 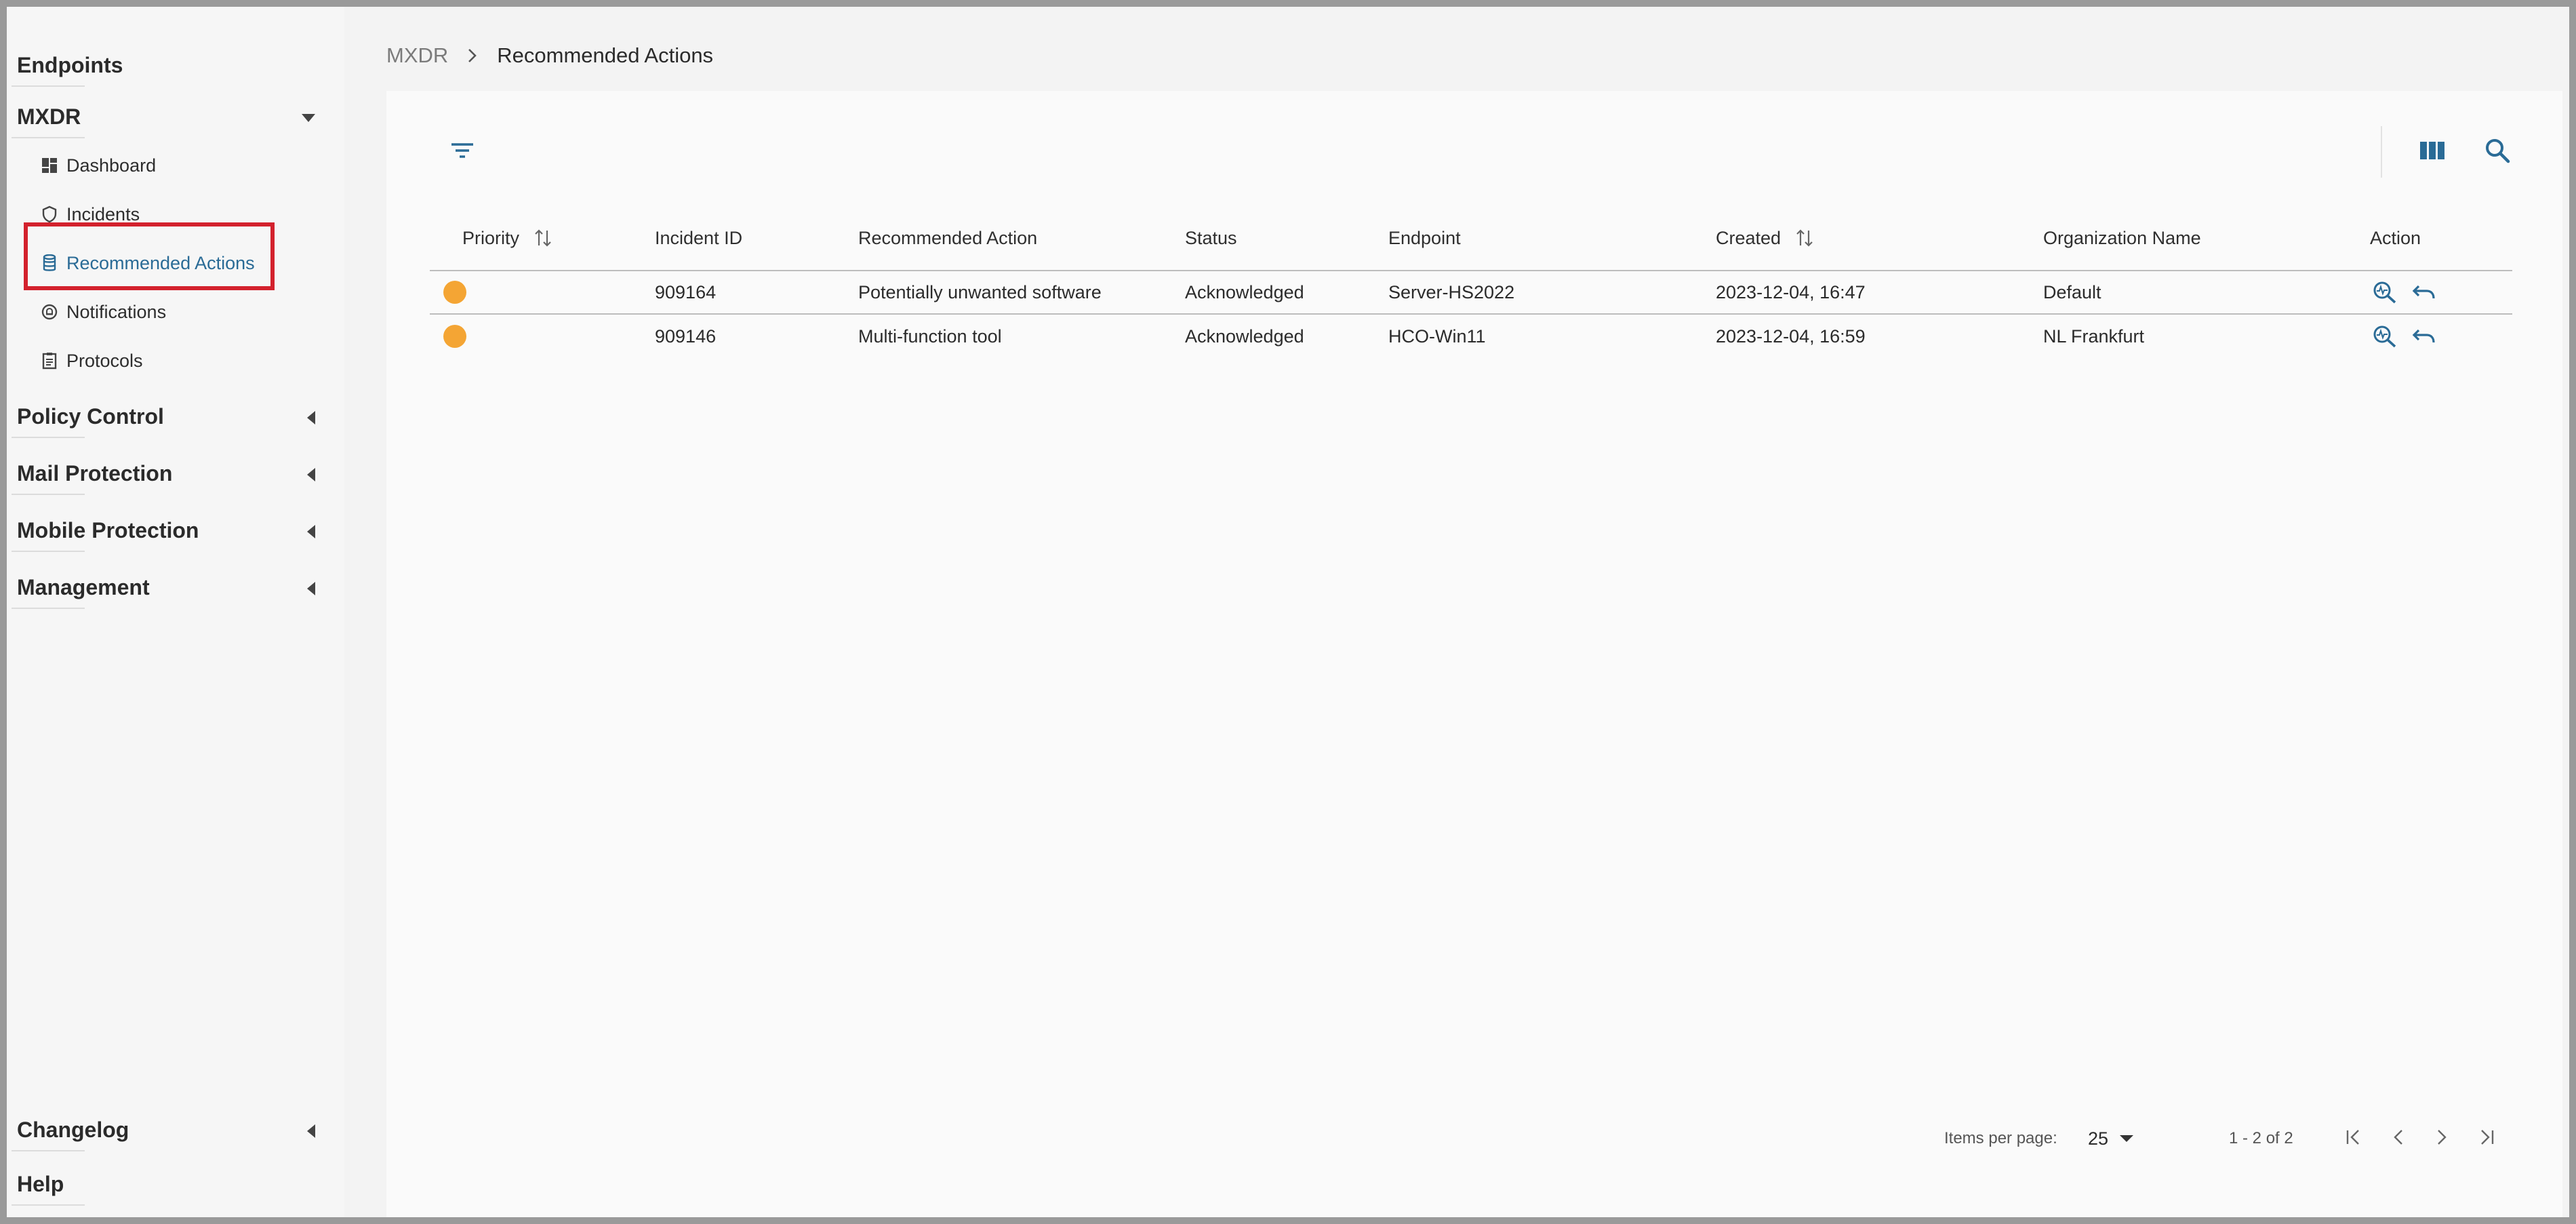 I want to click on highlight-box, so click(x=149, y=256).